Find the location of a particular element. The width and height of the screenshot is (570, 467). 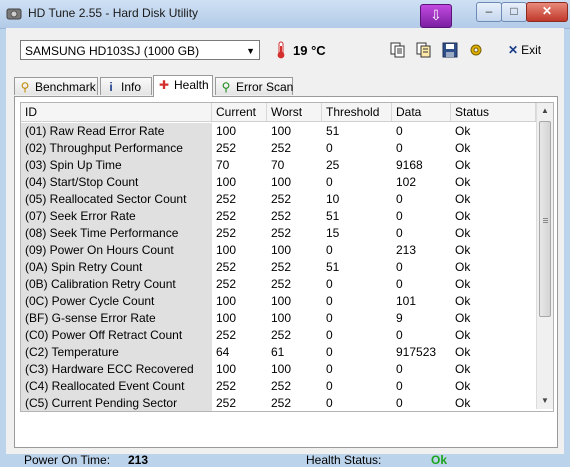

table-row: (03) Spin Up Time 70 70 25 9168 Ok is located at coordinates (278, 165).